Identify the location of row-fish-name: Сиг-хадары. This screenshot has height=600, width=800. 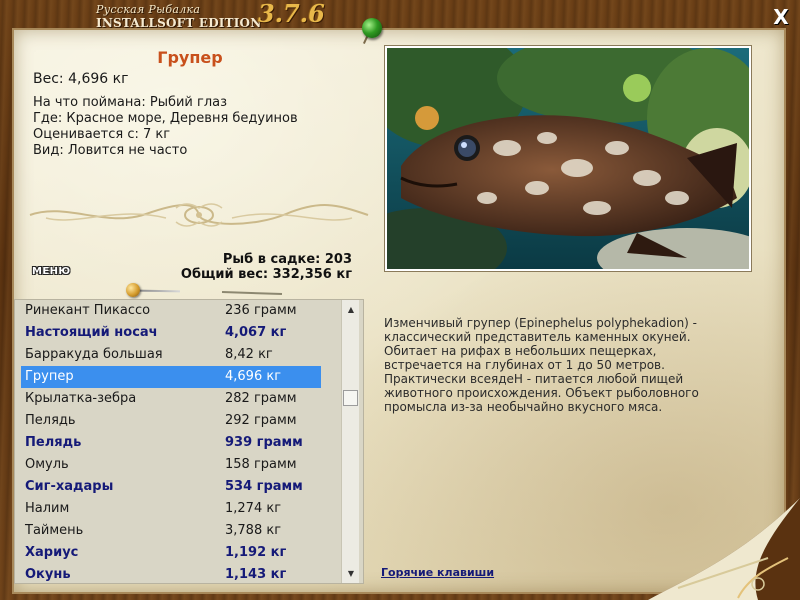
(69, 486).